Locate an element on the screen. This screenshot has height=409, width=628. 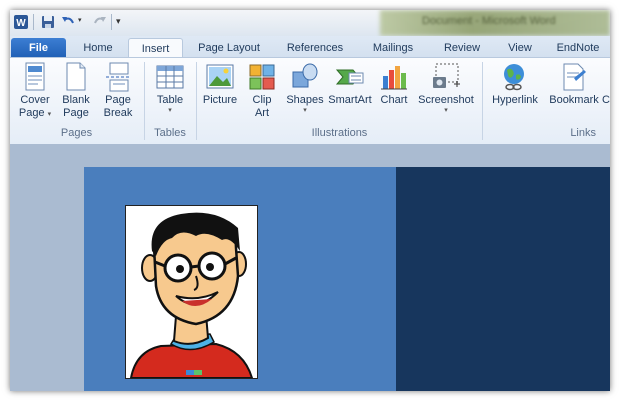
screenshot-icon is located at coordinates (446, 75).